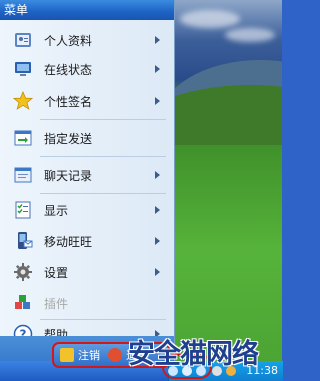  I want to click on menu-item-signature: 个性签名, so click(87, 101).